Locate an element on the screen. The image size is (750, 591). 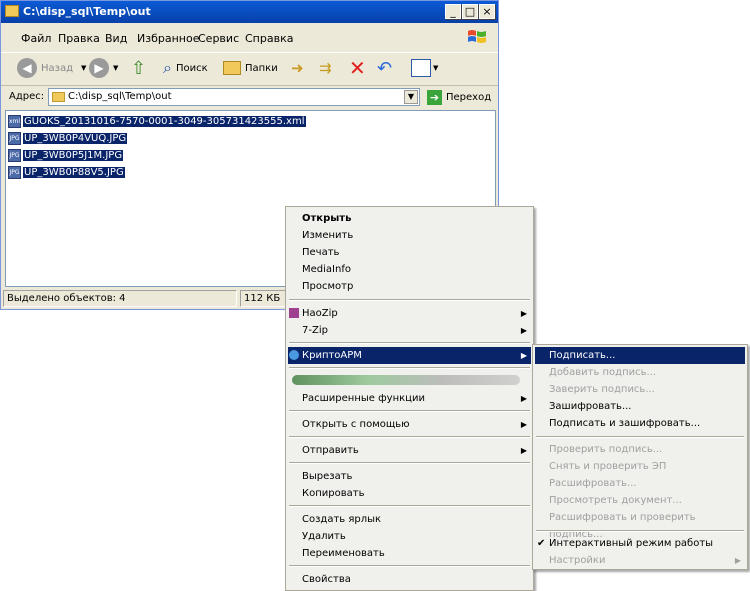
search-button: ⌕ Поиск is located at coordinates (185, 68).